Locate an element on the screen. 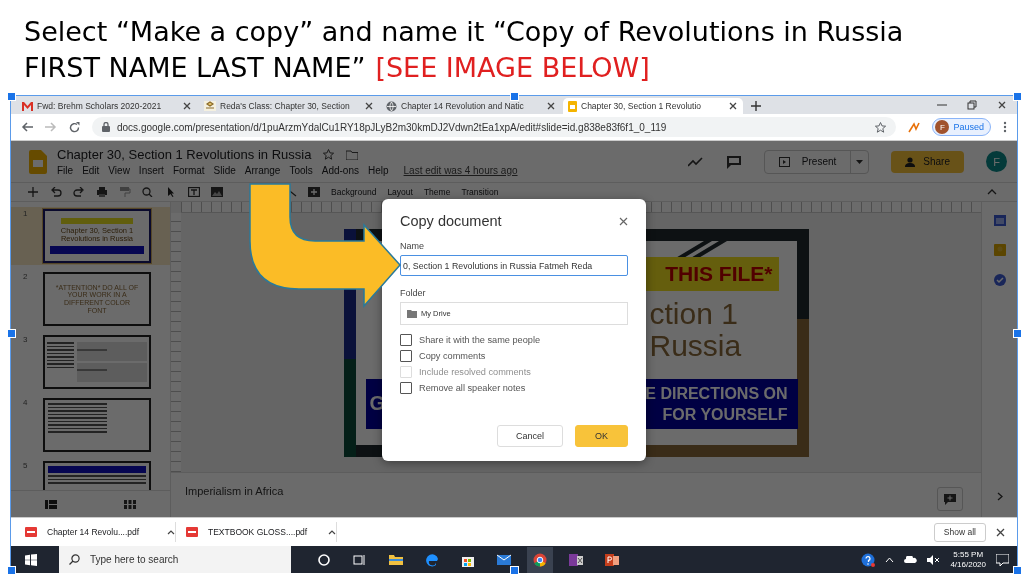 Image resolution: width=1024 pixels, height=579 pixels. menu-item: Edit is located at coordinates (91, 170).